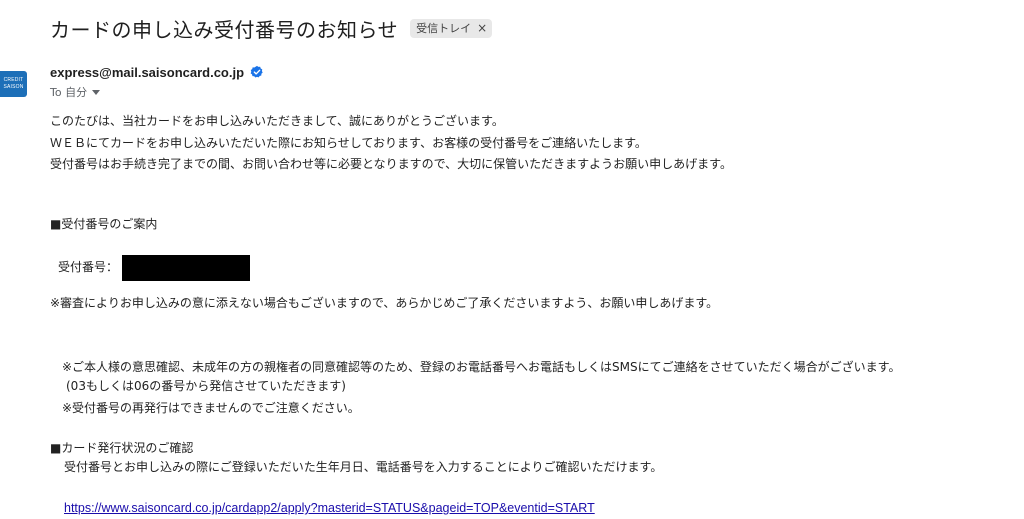  What do you see at coordinates (13, 87) in the screenshot?
I see `avatar-text-line2: SAISON` at bounding box center [13, 87].